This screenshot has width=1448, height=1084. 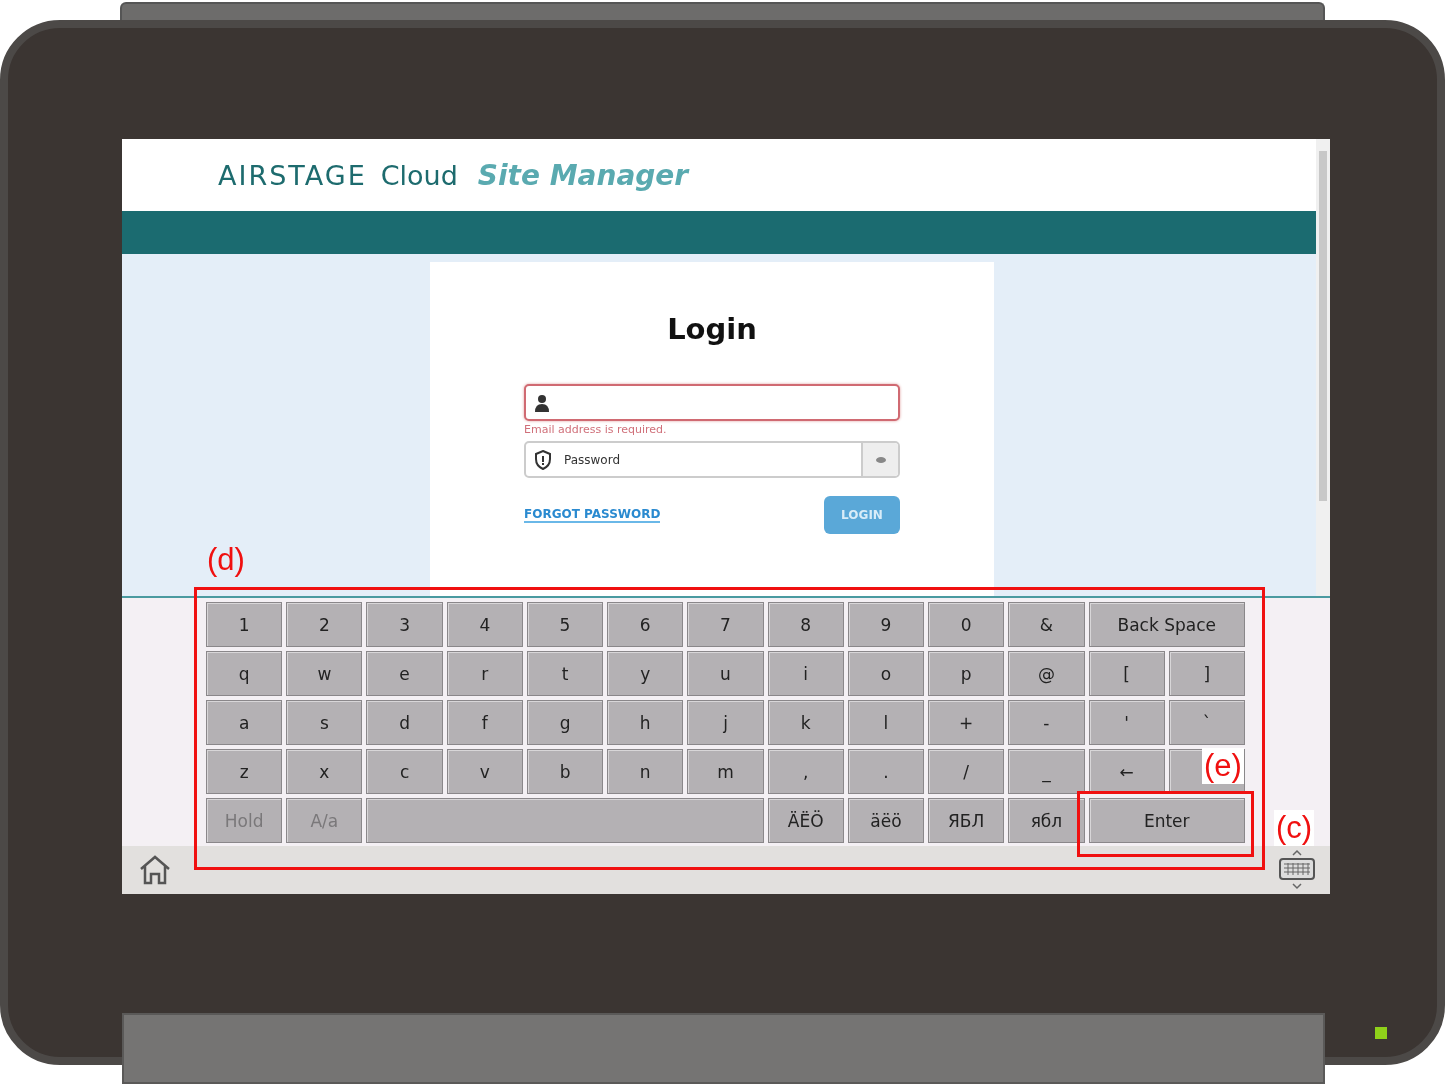 I want to click on keyboard-key: 3, so click(x=404, y=624).